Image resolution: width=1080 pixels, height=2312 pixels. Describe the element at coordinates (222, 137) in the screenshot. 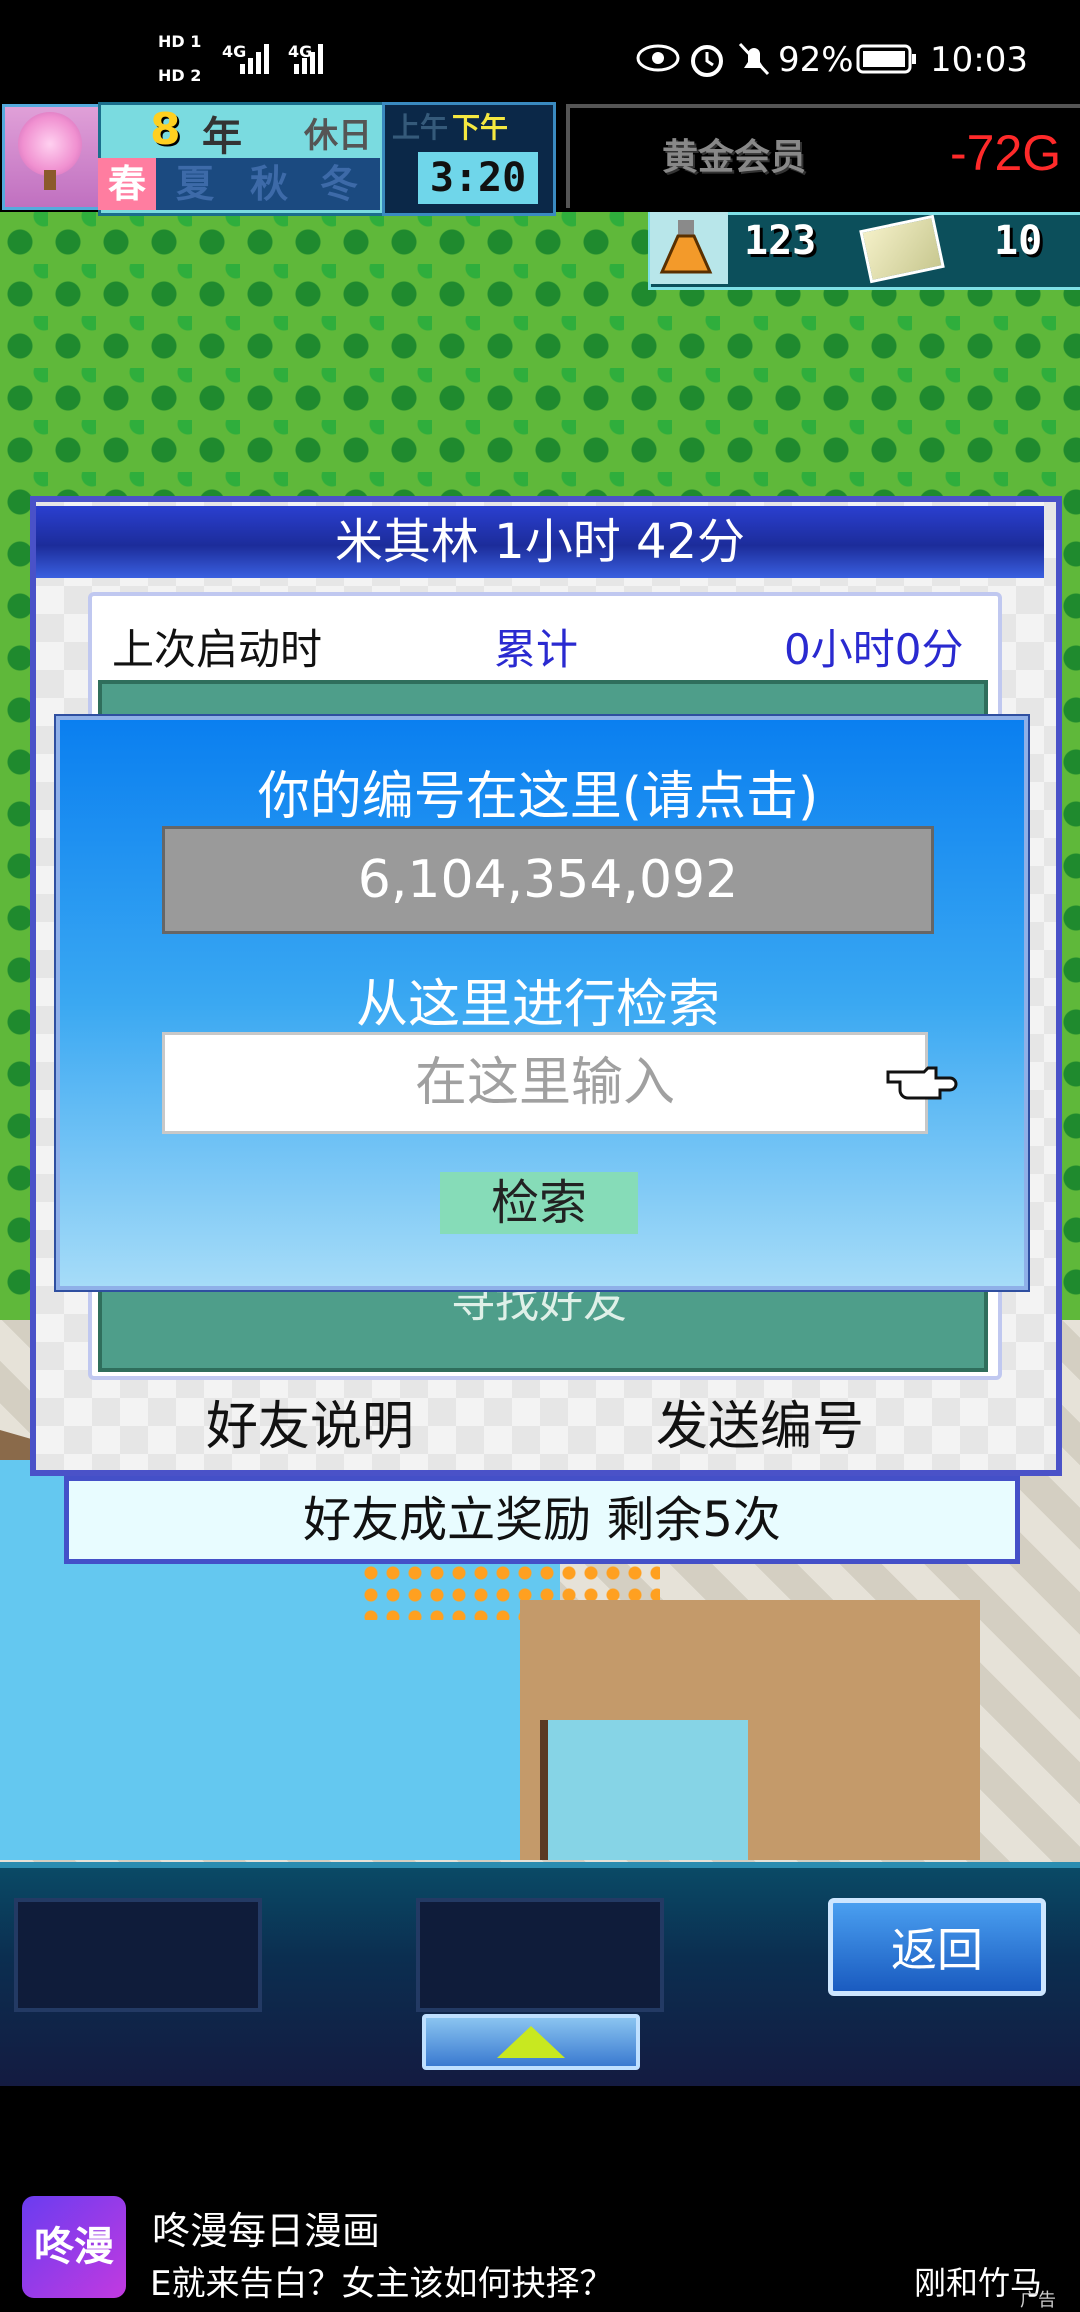

I see `year-label: 年` at that location.